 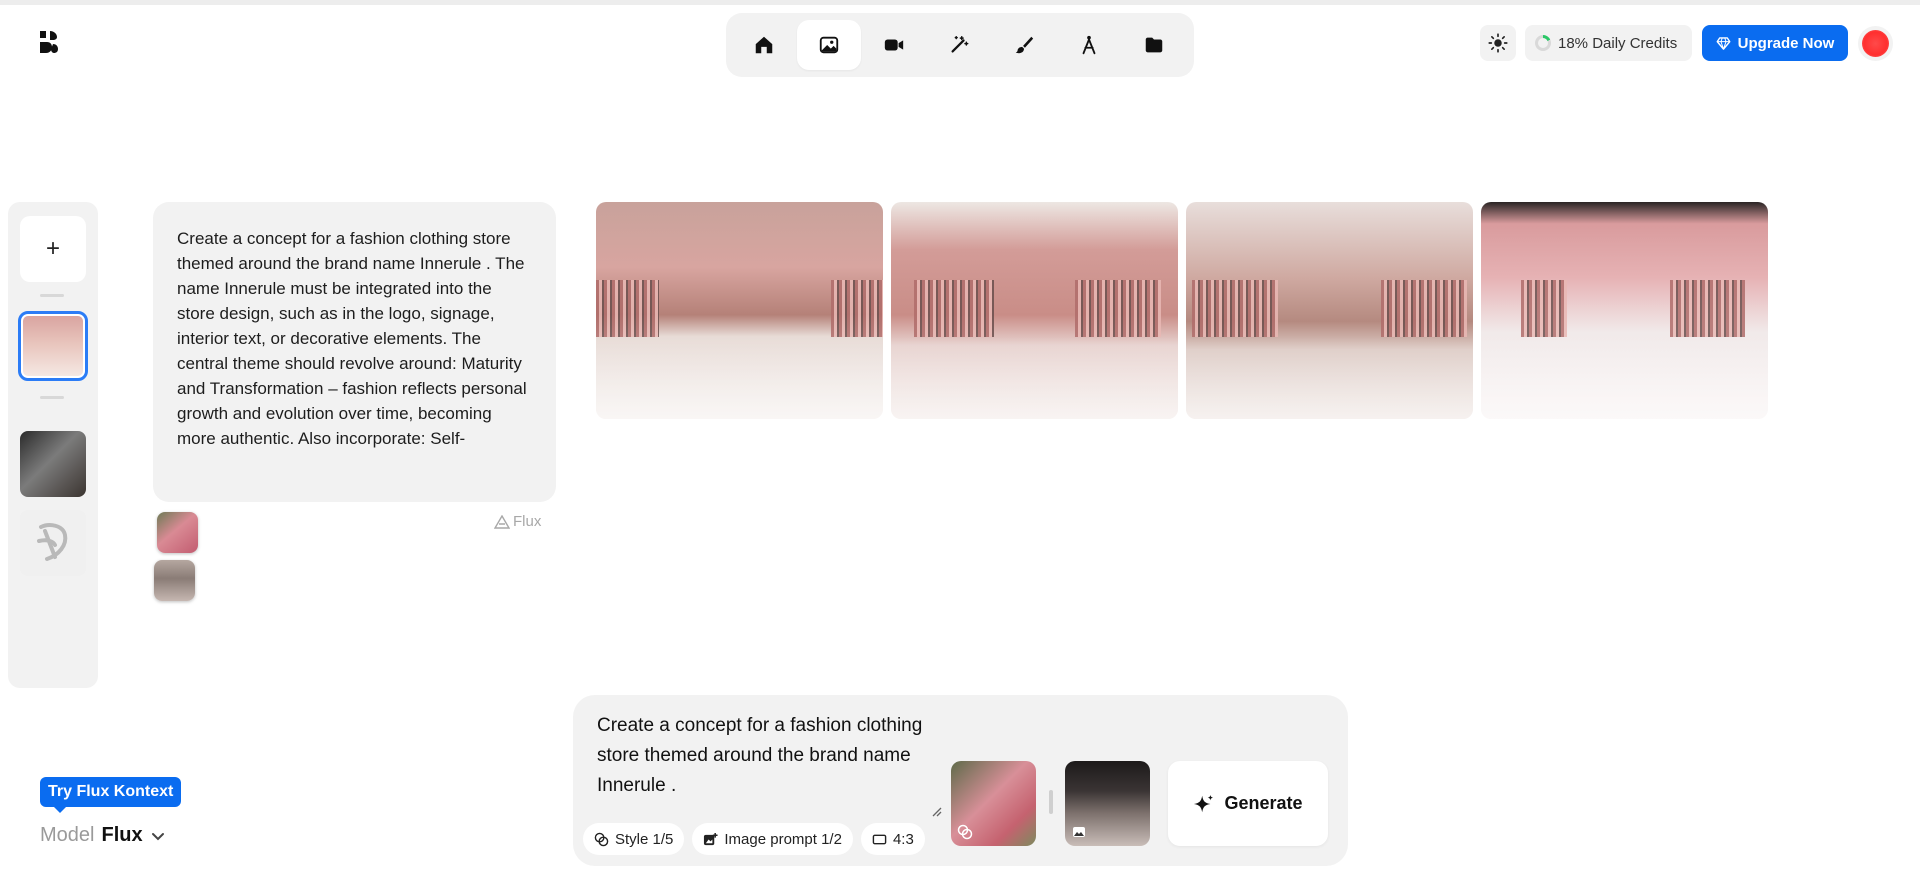 I want to click on generate-button: Generate, so click(x=1248, y=803).